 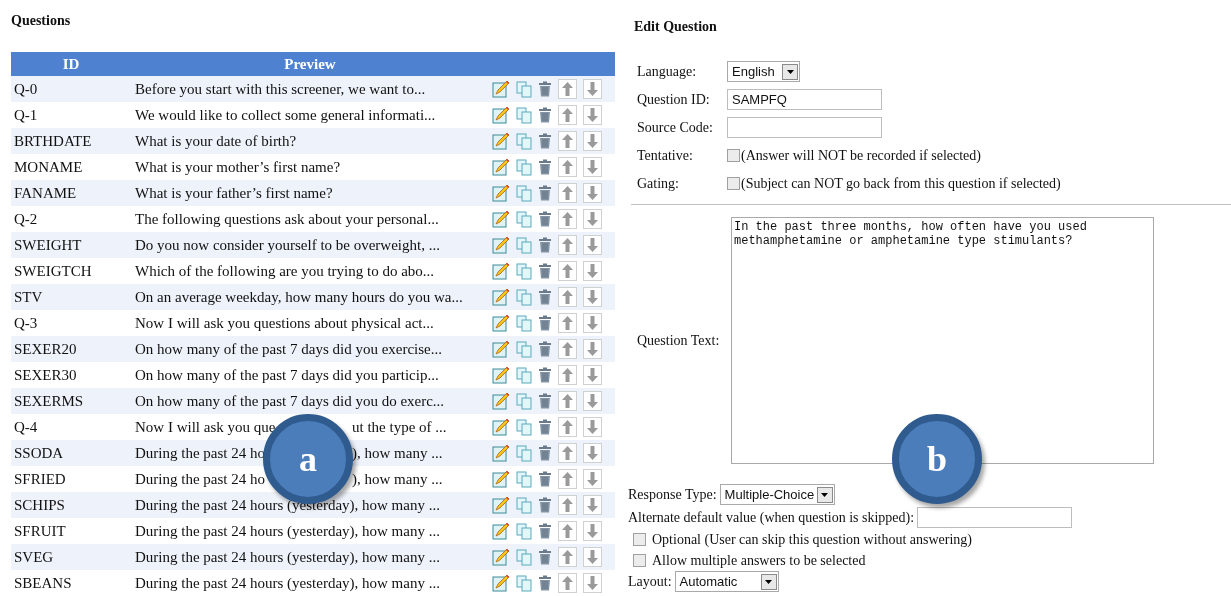 What do you see at coordinates (726, 581) in the screenshot?
I see `layout-select: Automatic` at bounding box center [726, 581].